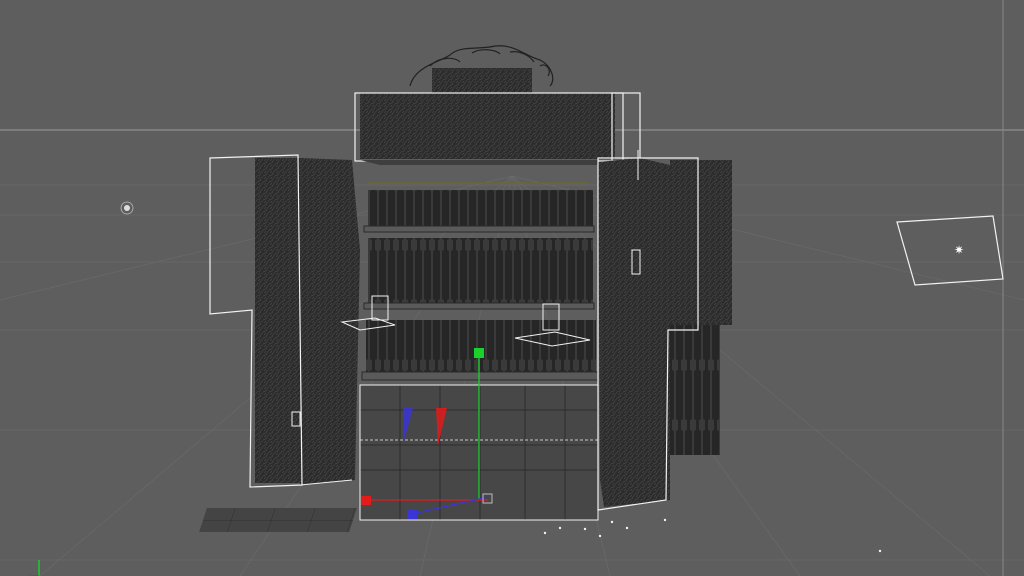 The width and height of the screenshot is (1024, 576). I want to click on floor-grate, so click(278, 520).